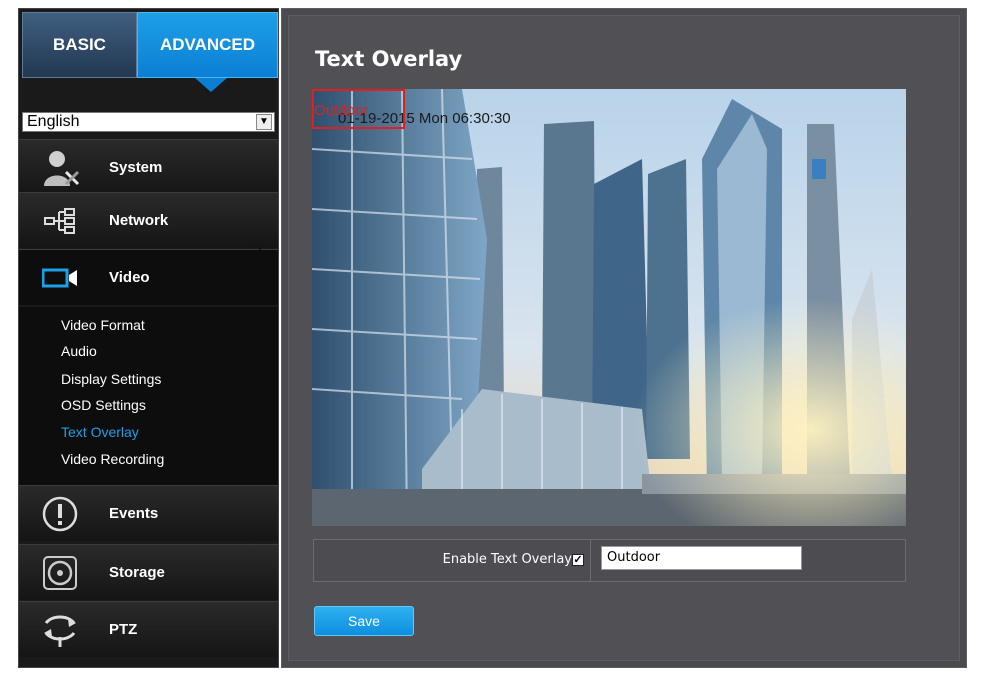 The image size is (981, 674). Describe the element at coordinates (123, 629) in the screenshot. I see `sidebar-item-label: PTZ` at that location.